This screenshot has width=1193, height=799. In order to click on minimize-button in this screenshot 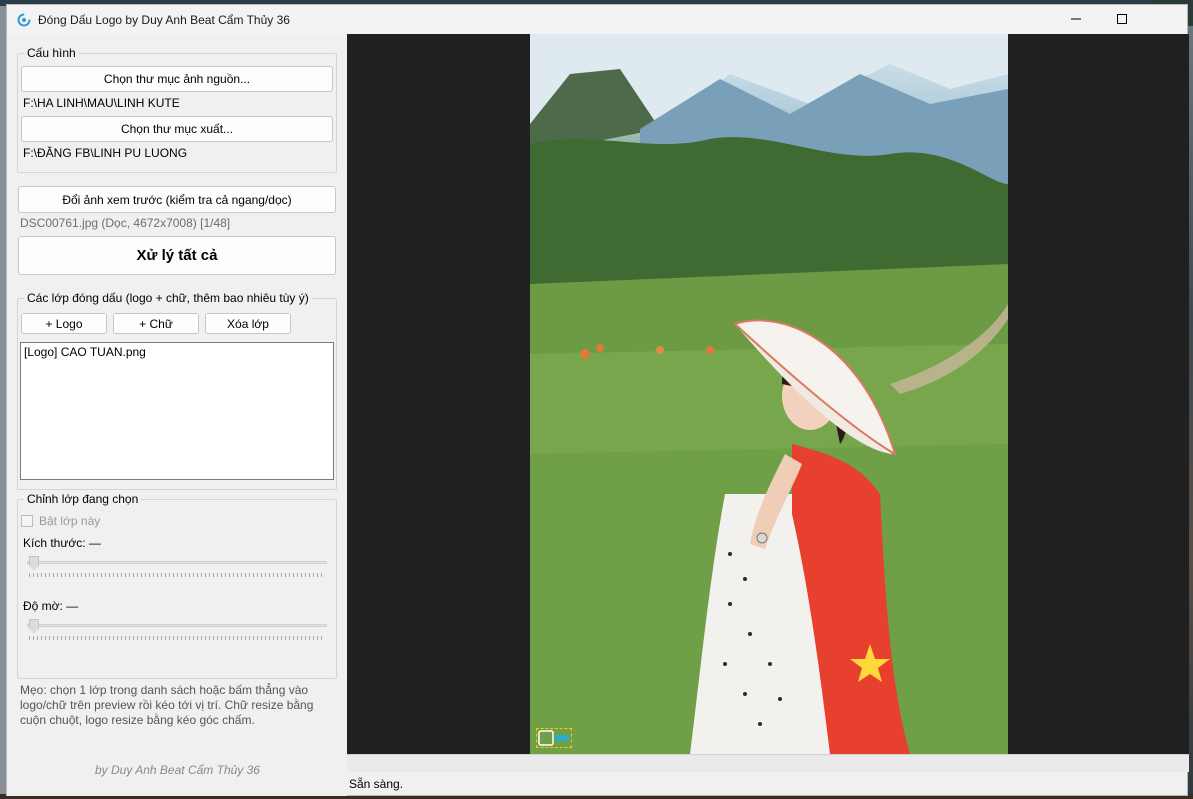, I will do `click(1076, 19)`.